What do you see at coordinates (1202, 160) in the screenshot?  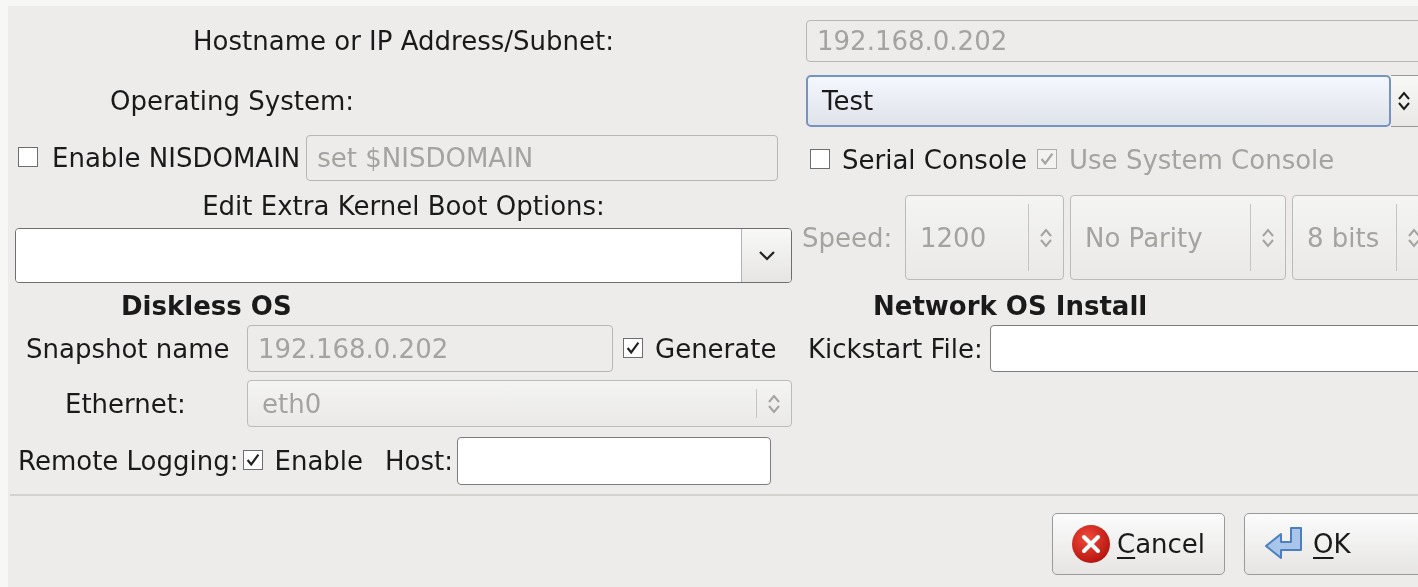 I see `checkbox-label: Use System Console` at bounding box center [1202, 160].